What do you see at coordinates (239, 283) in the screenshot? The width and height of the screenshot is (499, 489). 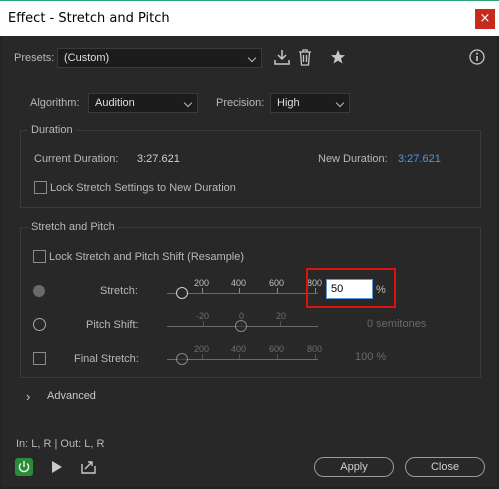 I see `stretch-tick-label: 400` at bounding box center [239, 283].